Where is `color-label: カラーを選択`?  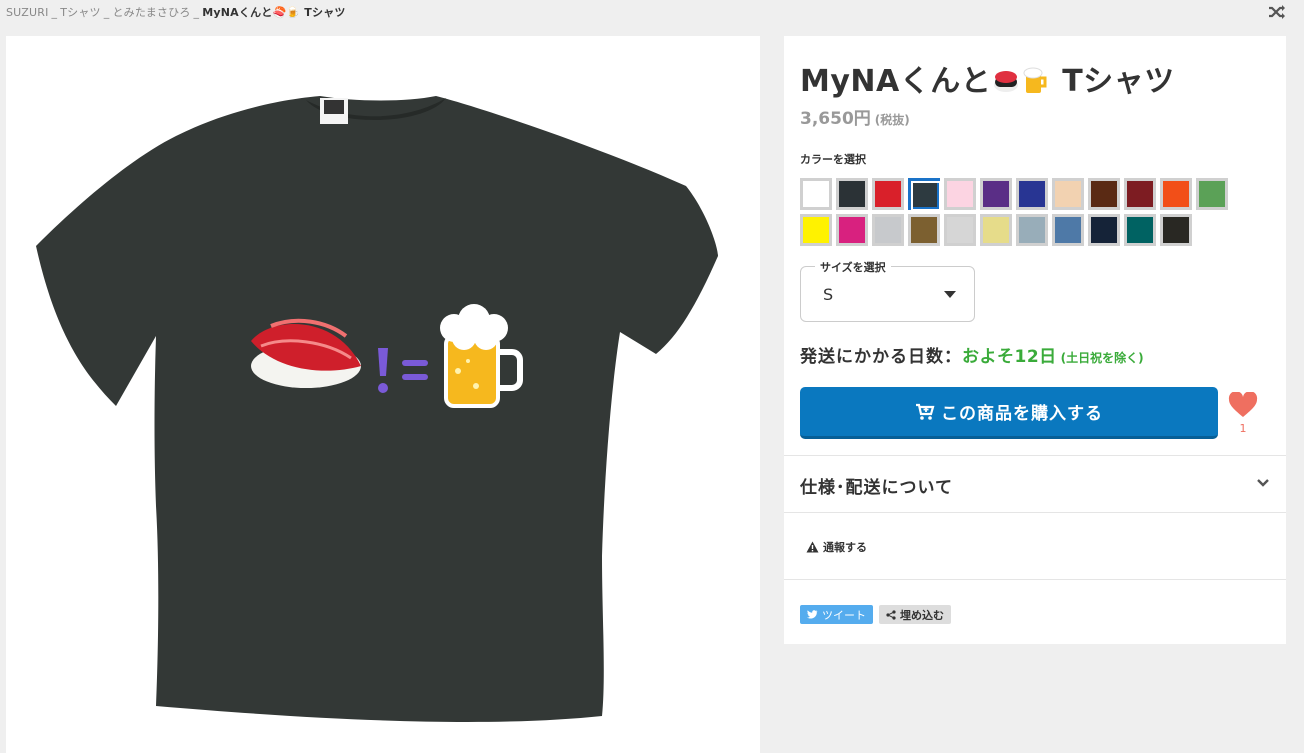 color-label: カラーを選択 is located at coordinates (833, 159).